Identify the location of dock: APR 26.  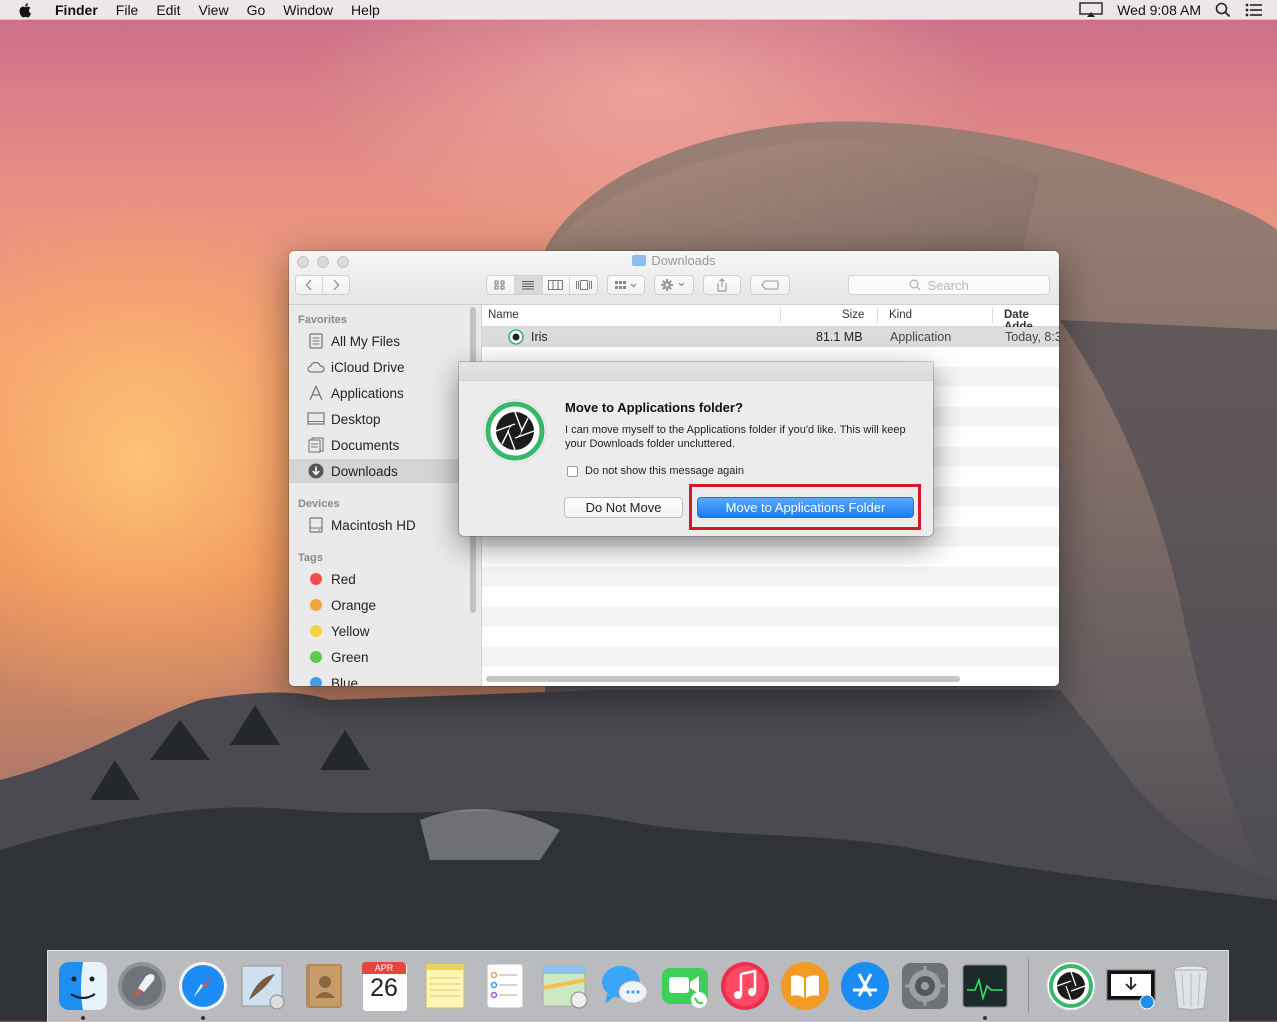
(638, 986).